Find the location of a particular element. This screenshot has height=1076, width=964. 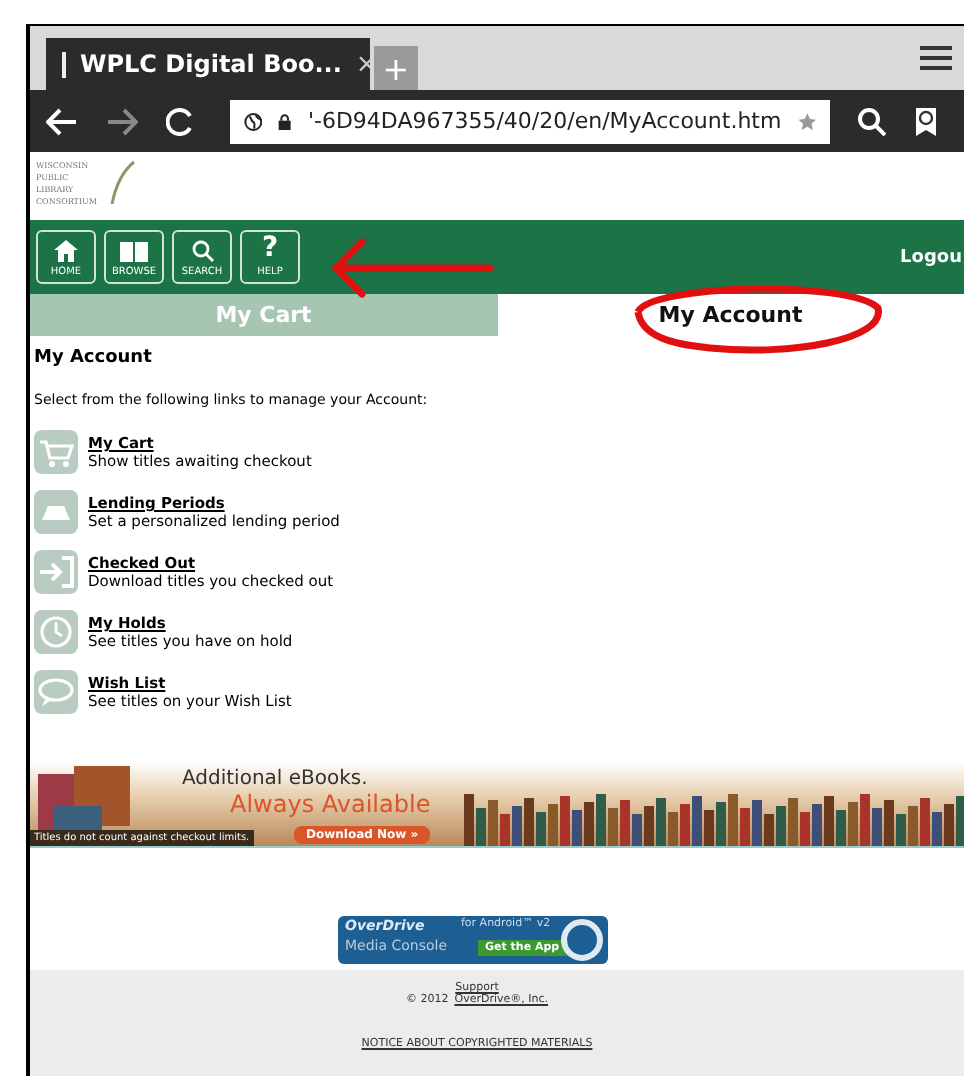

menu-icon is located at coordinates (936, 58).